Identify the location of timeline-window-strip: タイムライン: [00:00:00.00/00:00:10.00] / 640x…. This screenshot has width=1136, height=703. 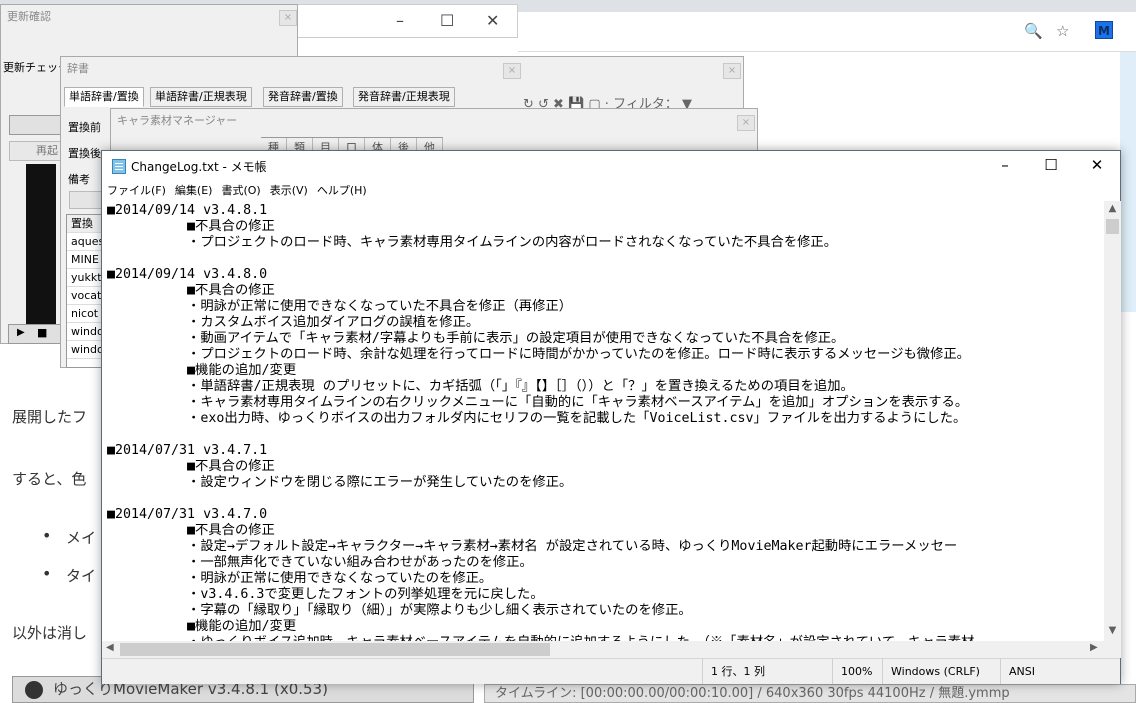
(810, 693).